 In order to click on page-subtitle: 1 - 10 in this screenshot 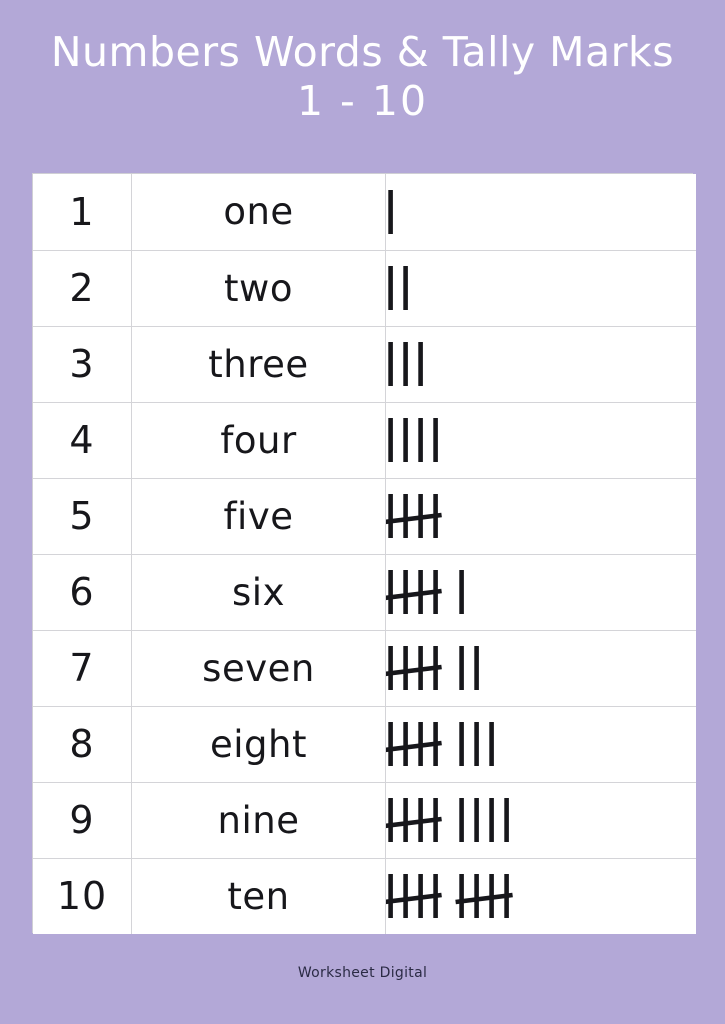, I will do `click(362, 101)`.